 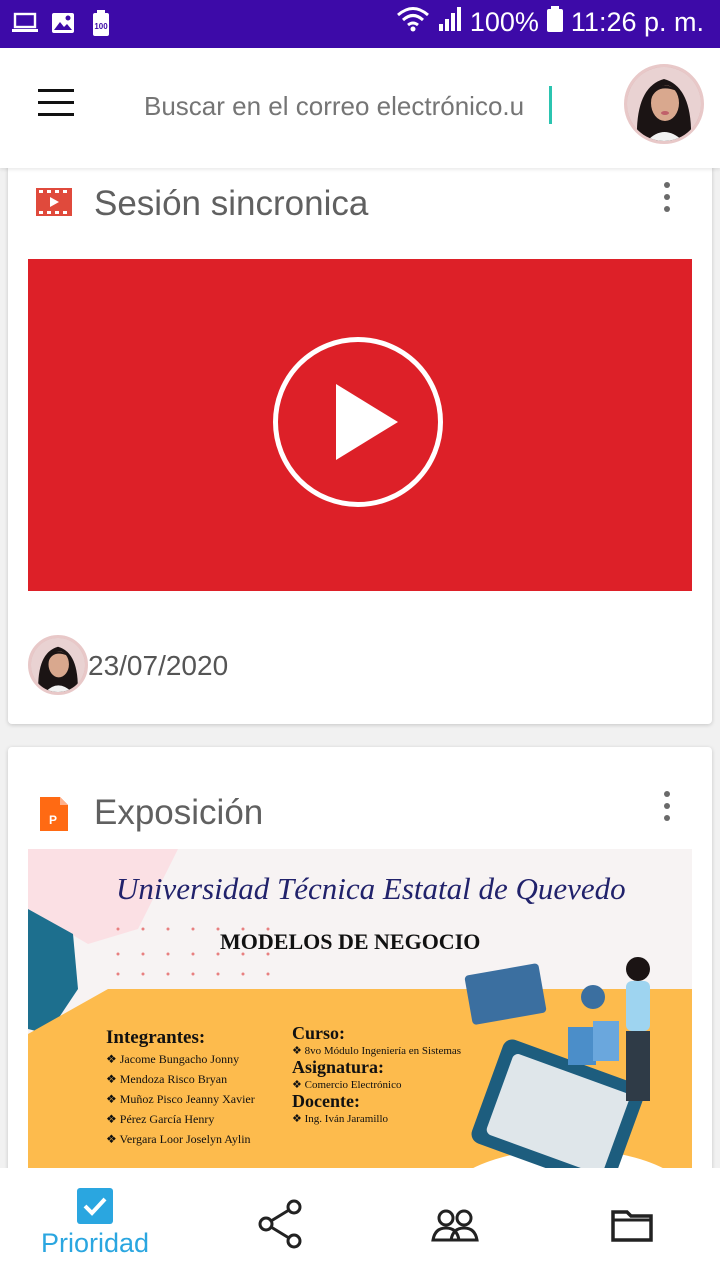 I want to click on checkbox-icon, so click(x=95, y=1206).